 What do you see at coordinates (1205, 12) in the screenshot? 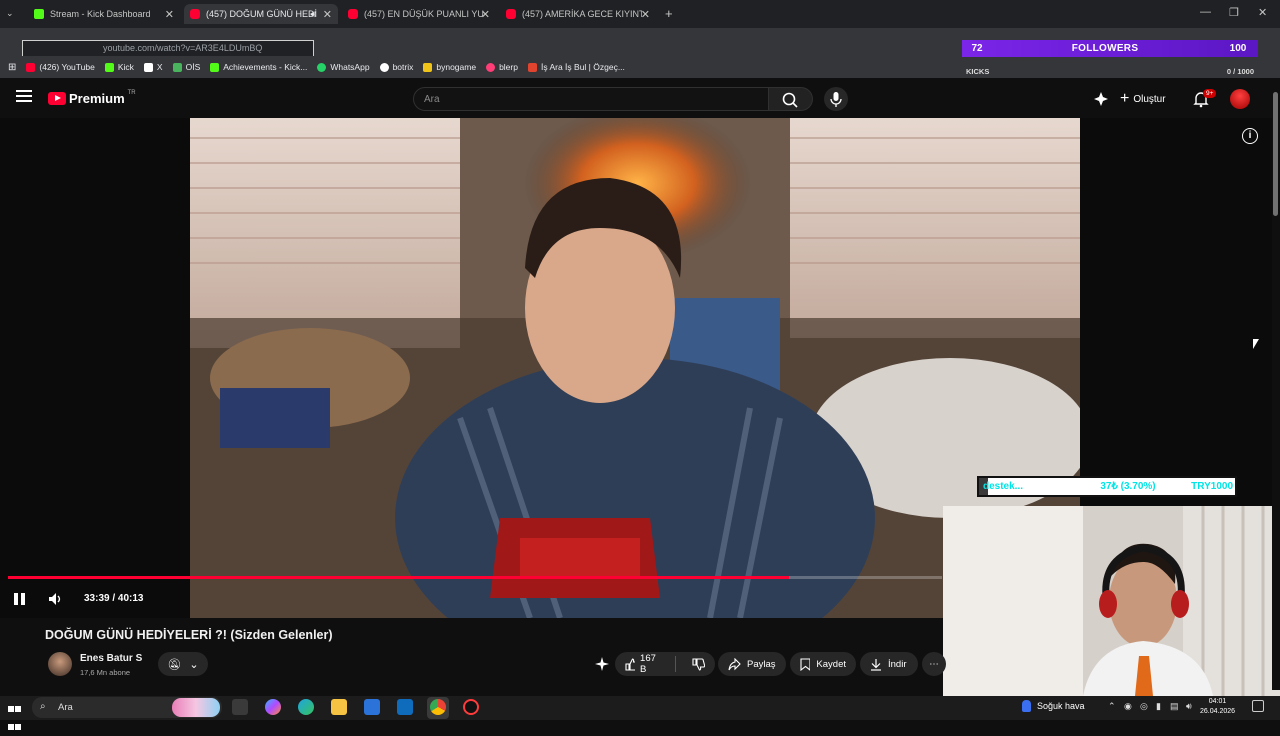
I see `minimize-icon: —` at bounding box center [1205, 12].